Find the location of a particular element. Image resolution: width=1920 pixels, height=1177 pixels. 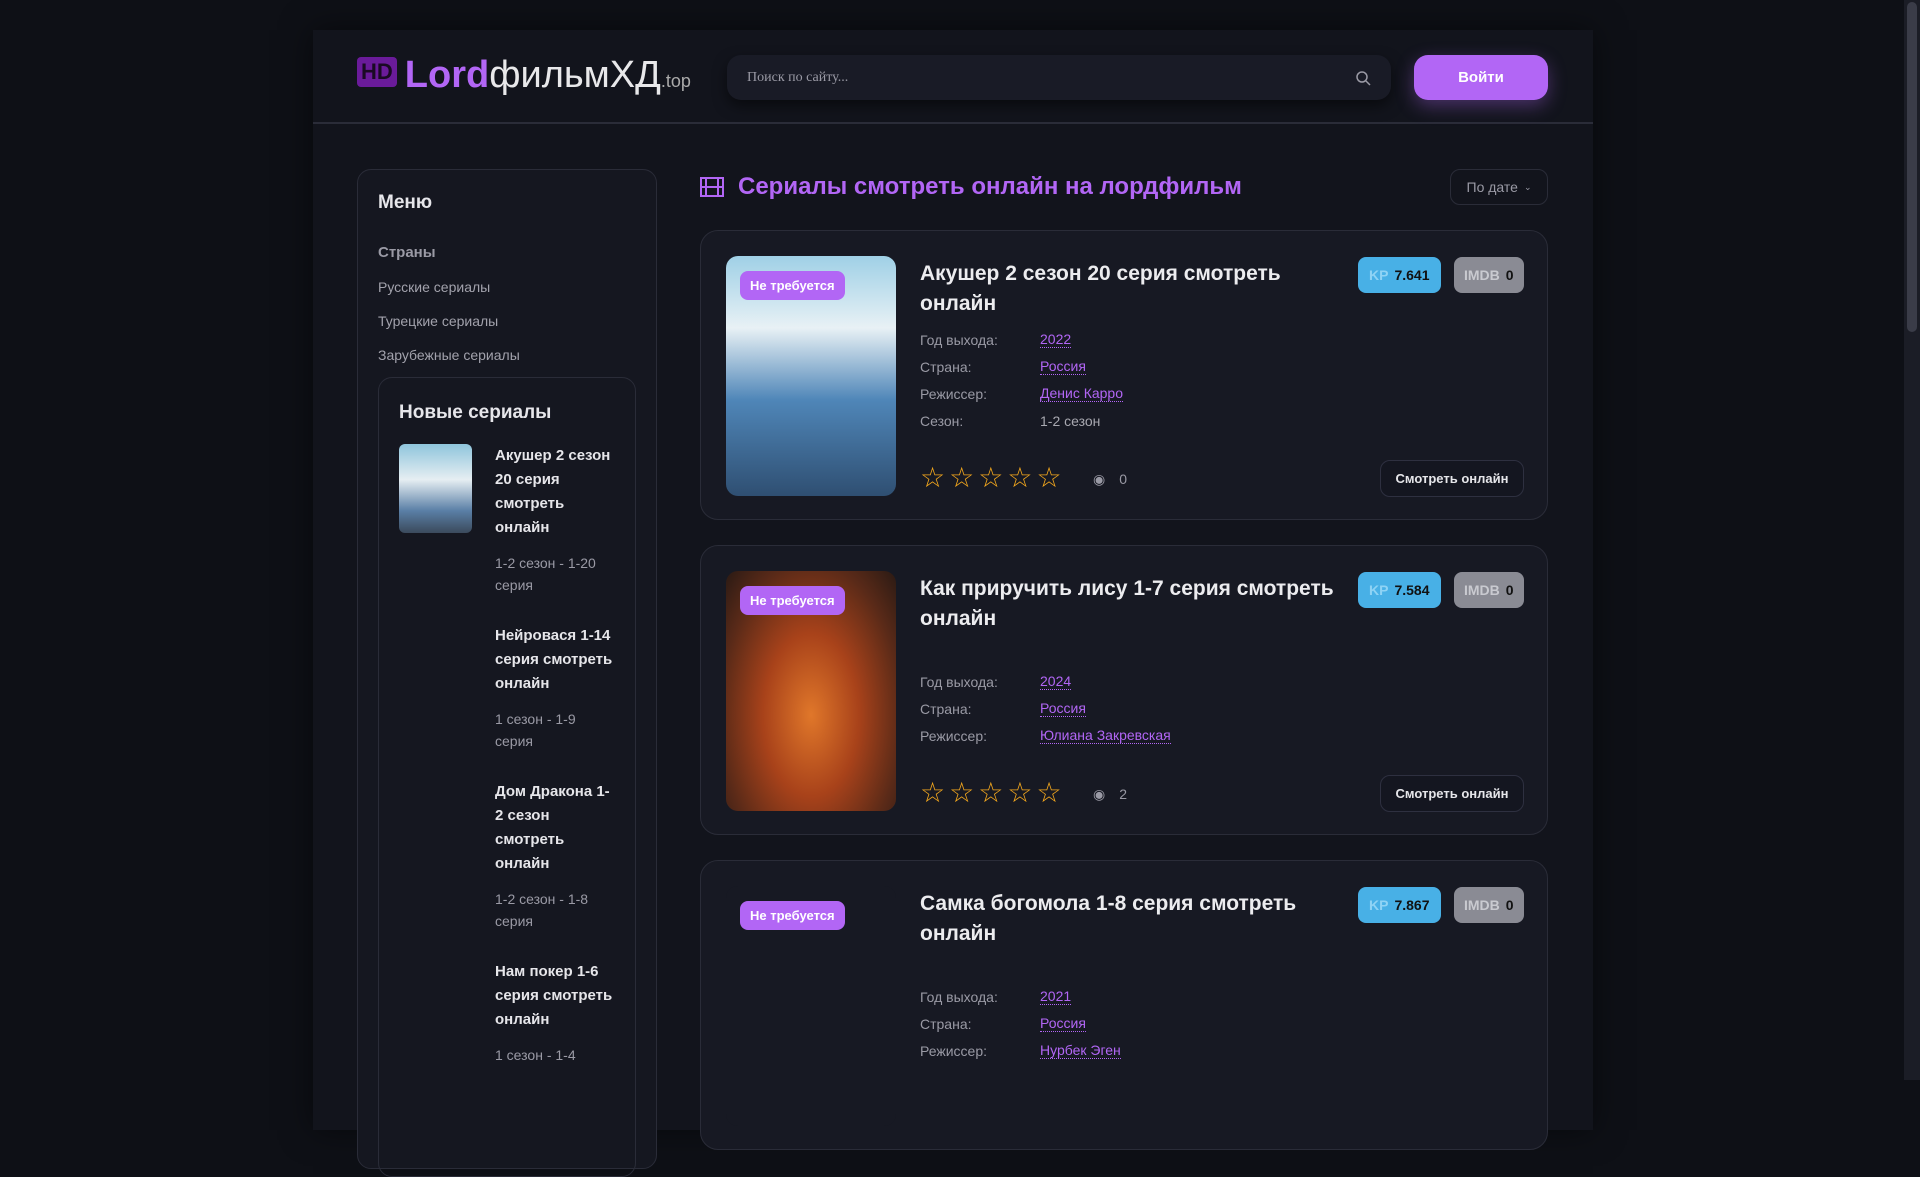

year-link: 2024 is located at coordinates (1056, 681).